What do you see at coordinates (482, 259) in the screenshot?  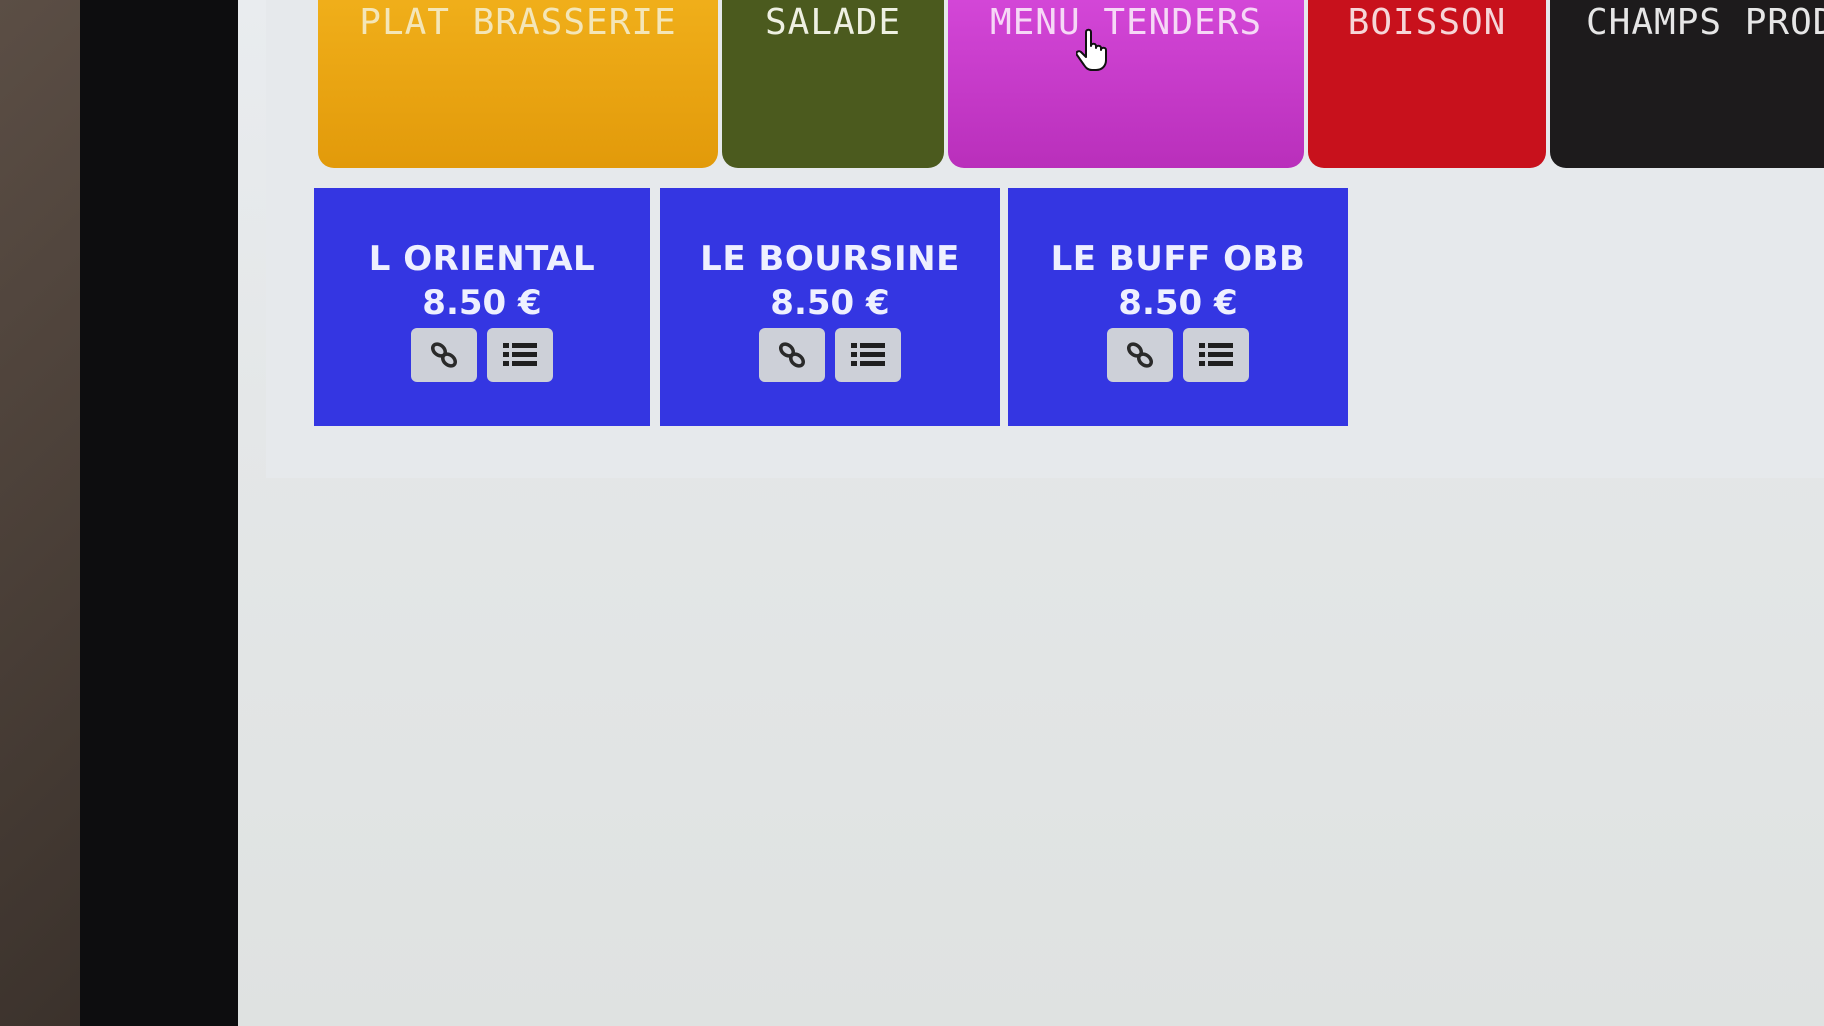 I see `product-name: L ORIENTAL` at bounding box center [482, 259].